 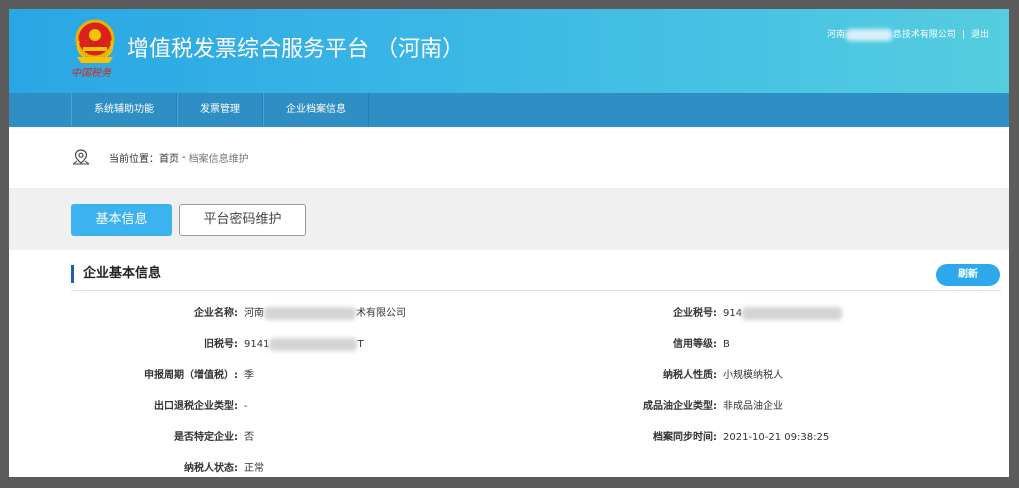 I want to click on nav-item-system-assist: 系统辅助功能, so click(x=124, y=110).